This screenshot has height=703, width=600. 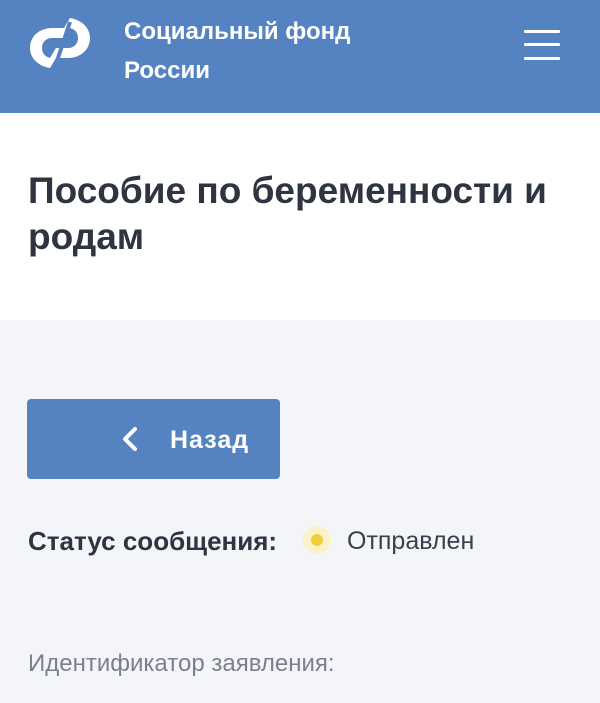 I want to click on brand-name: Социальный фонд России, so click(x=237, y=51).